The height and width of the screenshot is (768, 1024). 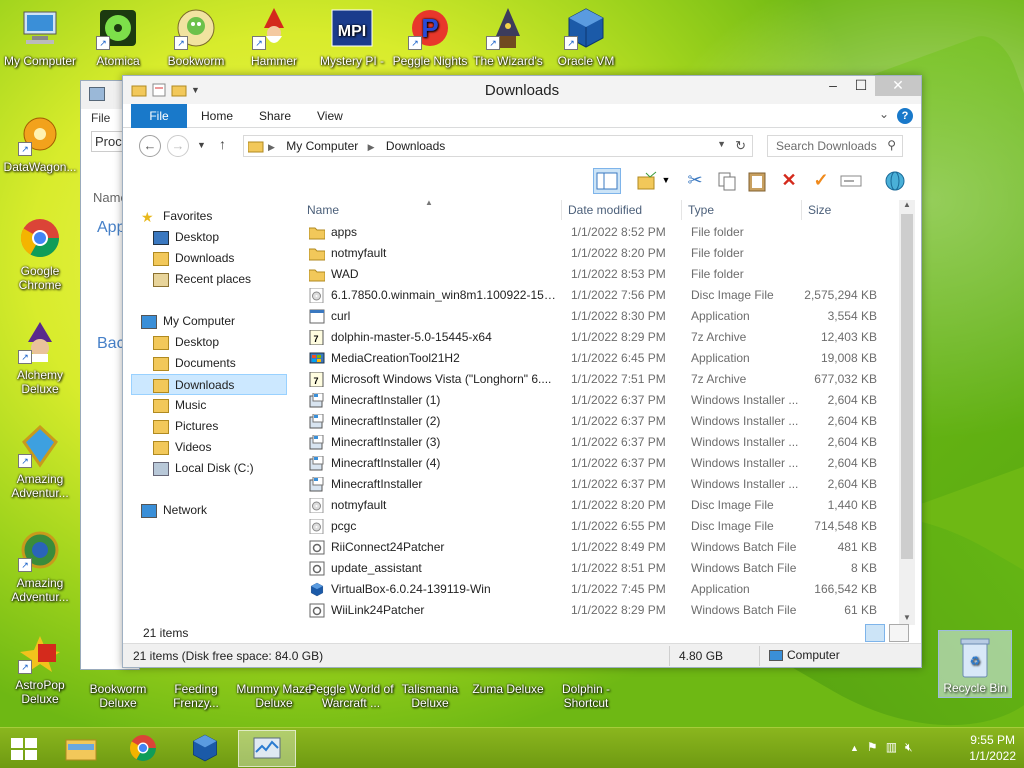 What do you see at coordinates (992, 748) in the screenshot?
I see `clock: 9:55 PM 1/1/2022` at bounding box center [992, 748].